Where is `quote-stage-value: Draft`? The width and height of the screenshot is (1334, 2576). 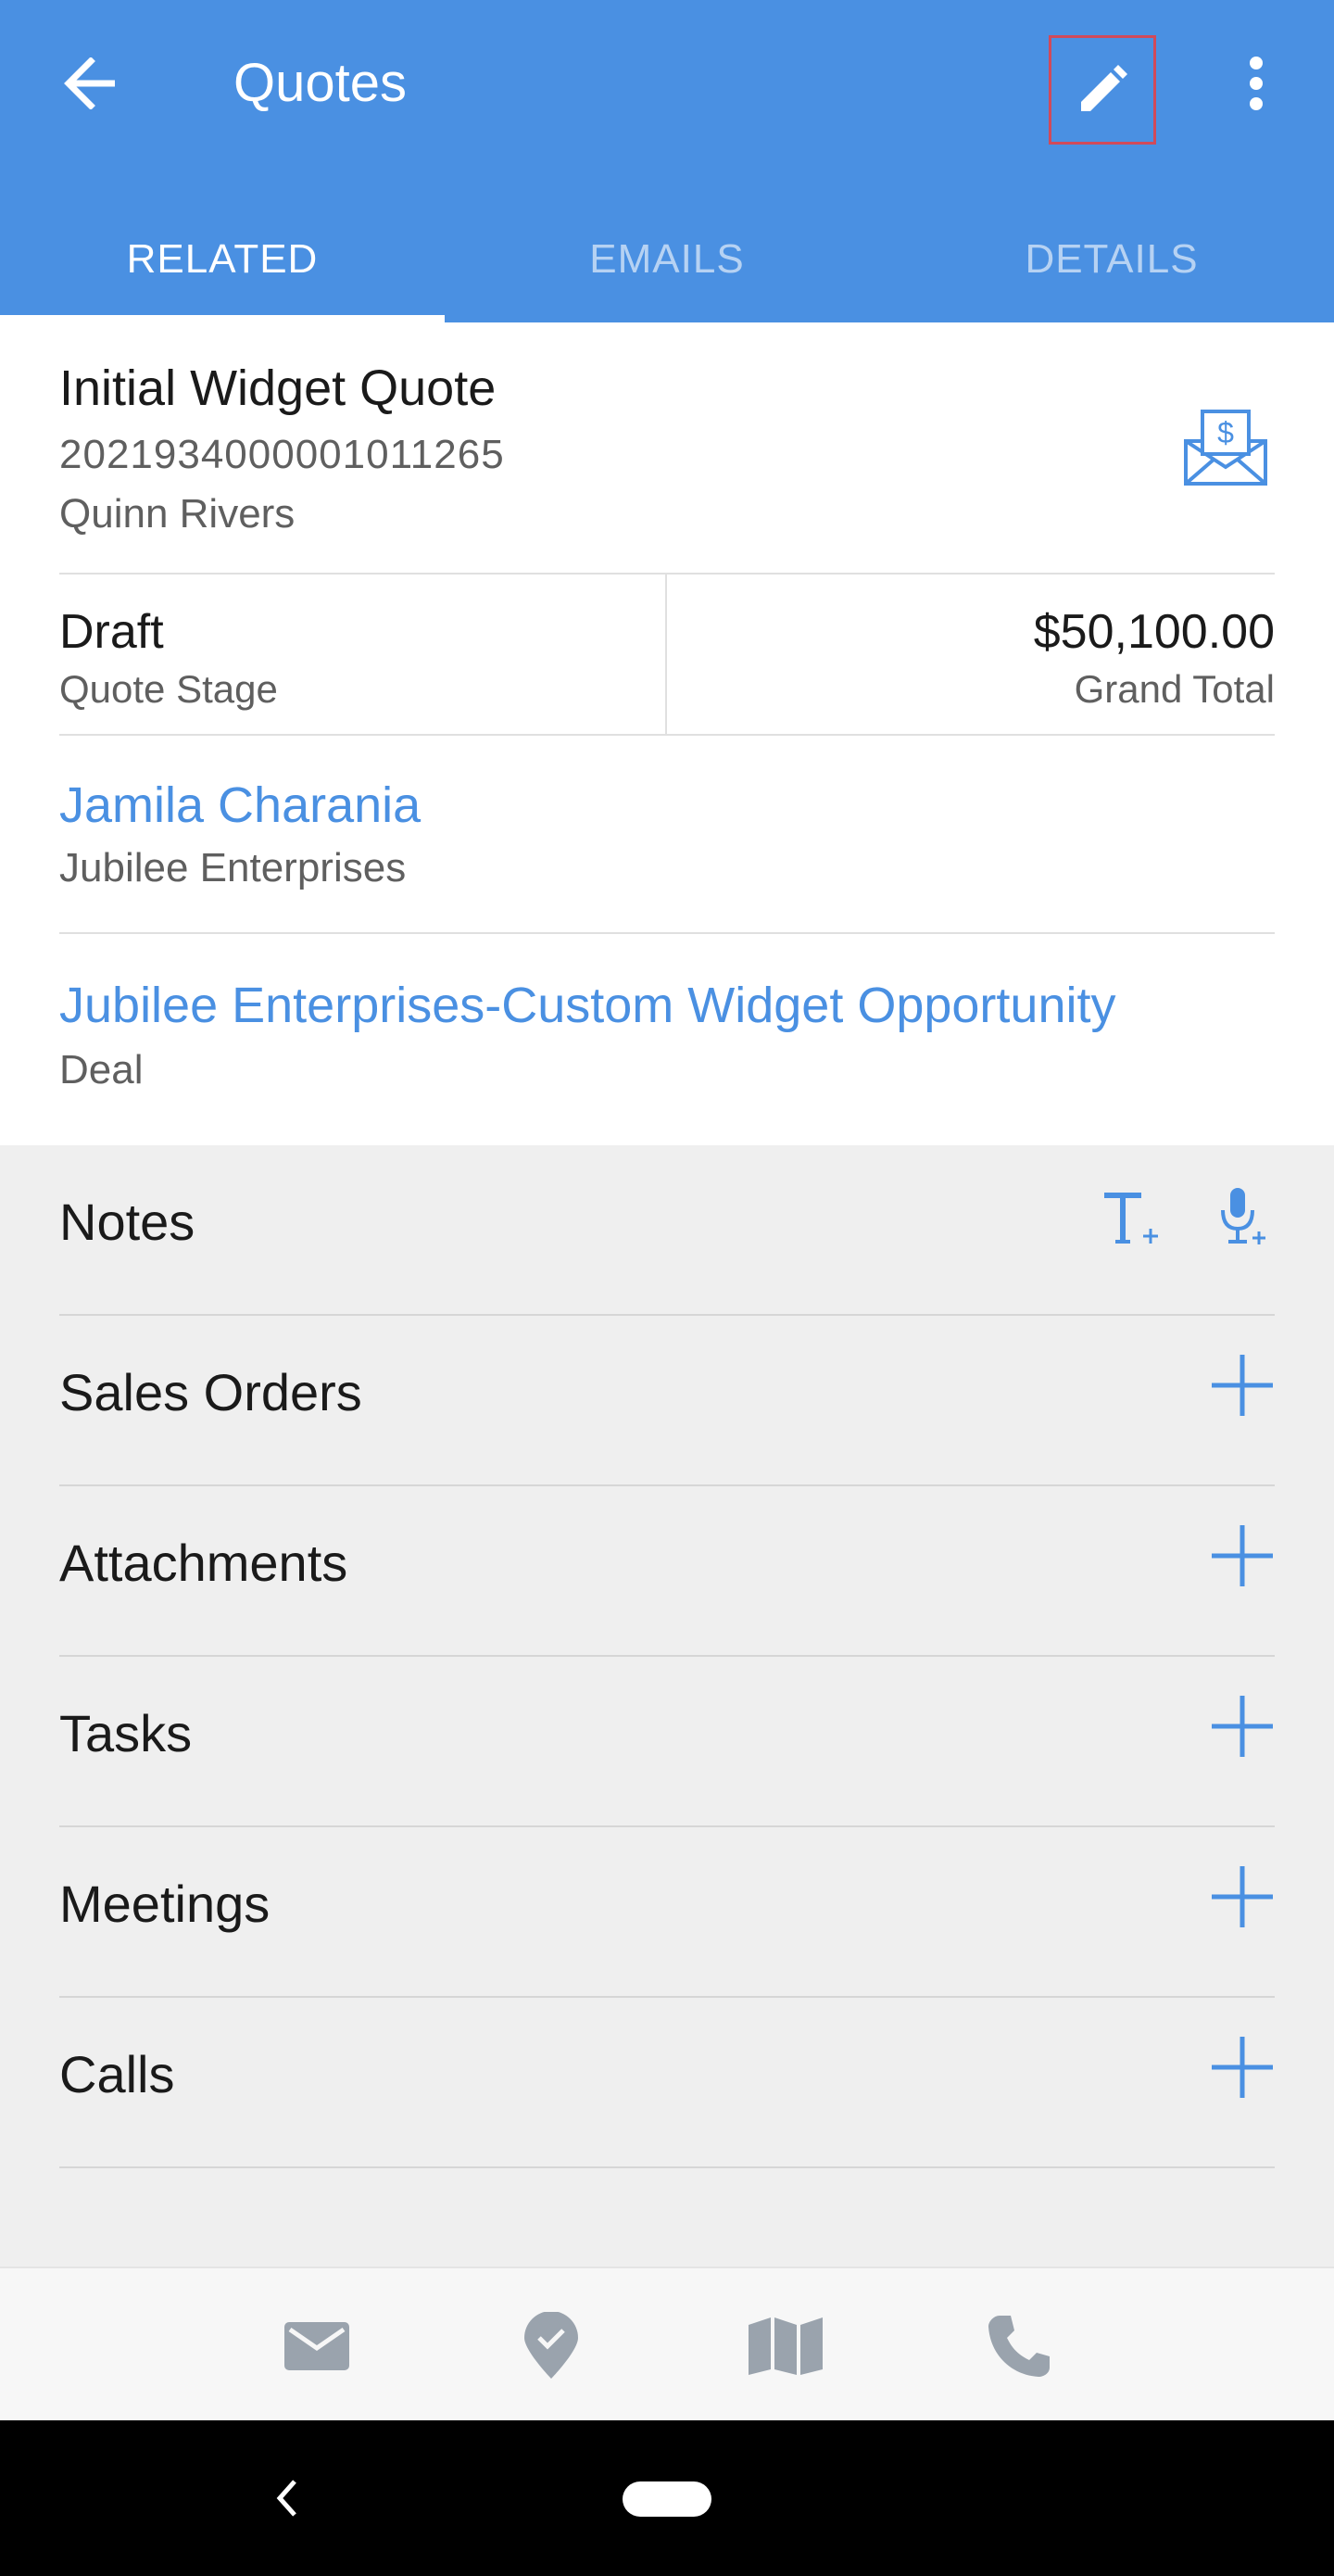 quote-stage-value: Draft is located at coordinates (111, 632).